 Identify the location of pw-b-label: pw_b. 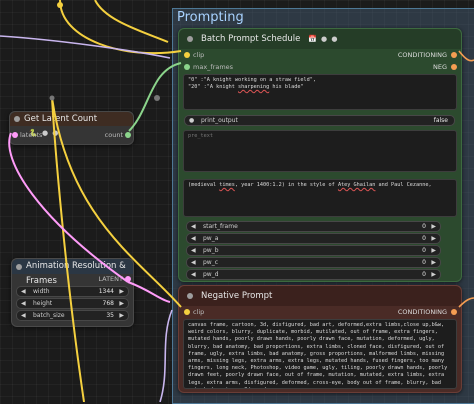
(211, 250).